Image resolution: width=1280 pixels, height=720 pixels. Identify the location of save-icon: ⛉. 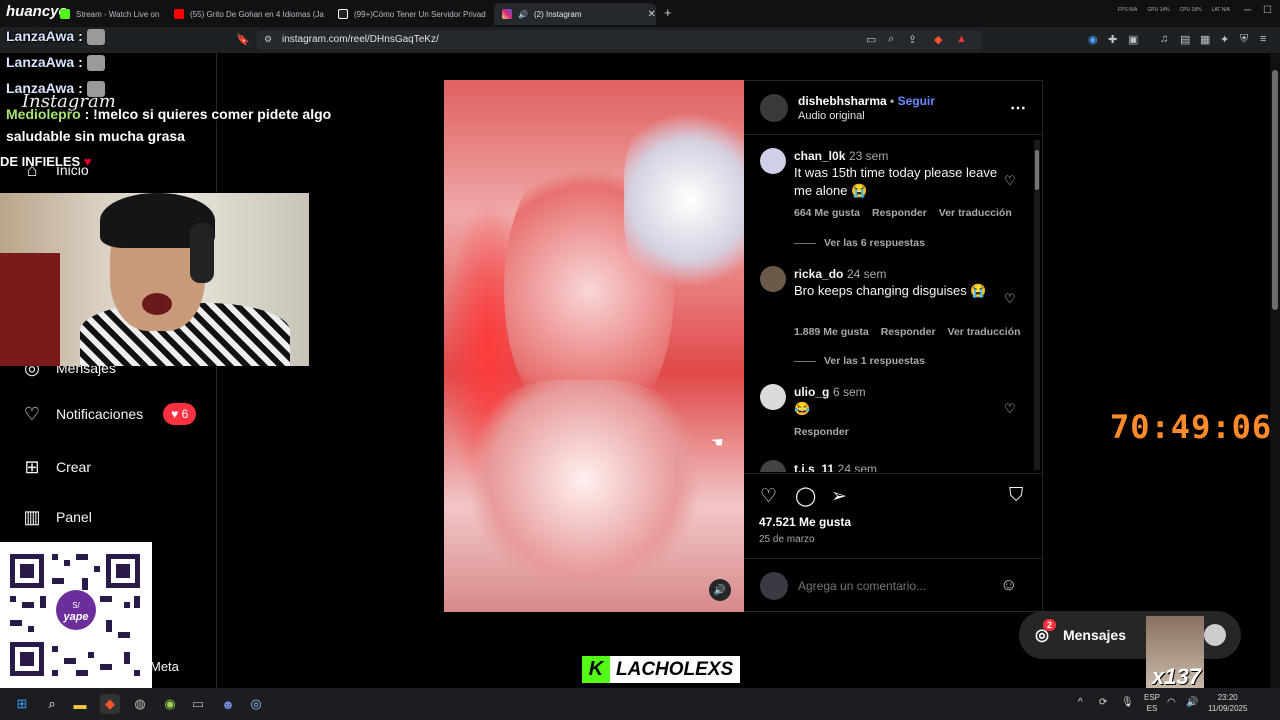
(1016, 496).